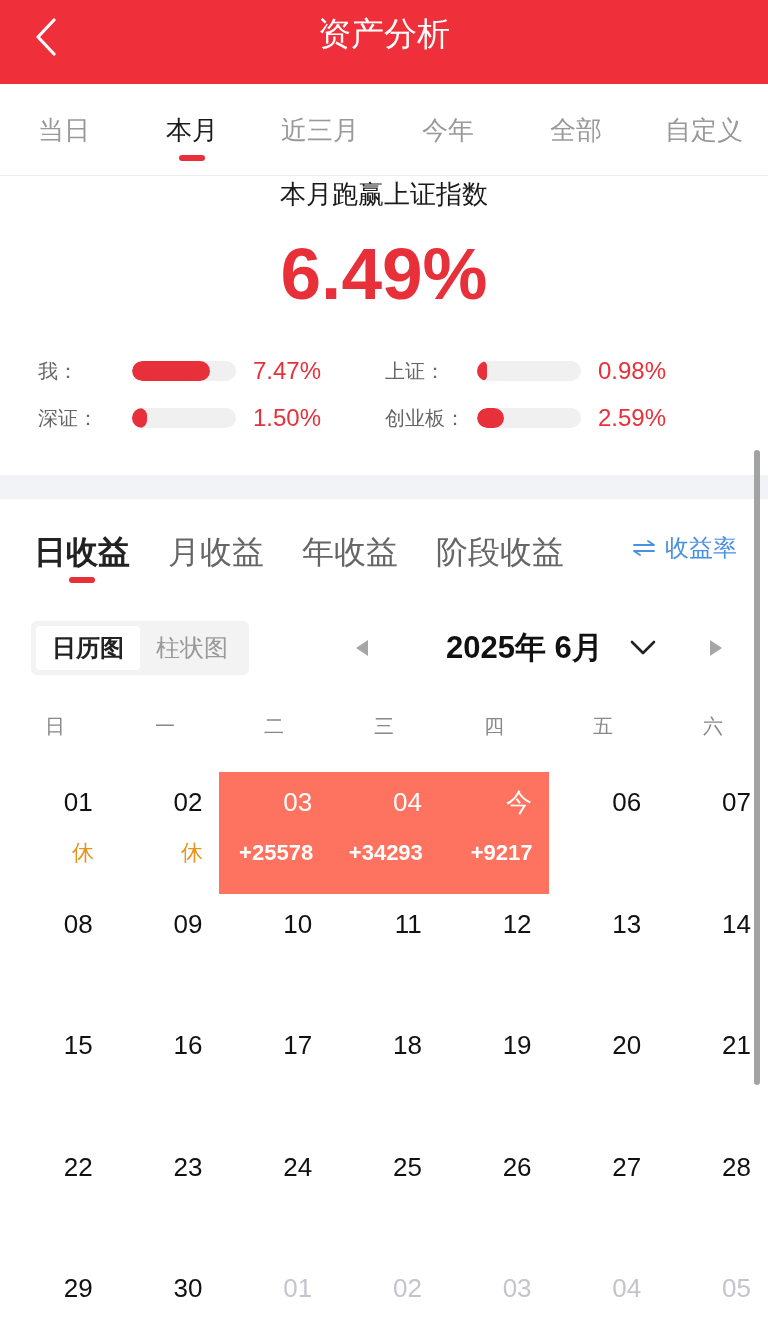 Image resolution: width=768 pixels, height=1324 pixels. Describe the element at coordinates (736, 923) in the screenshot. I see `day-number: 14` at that location.